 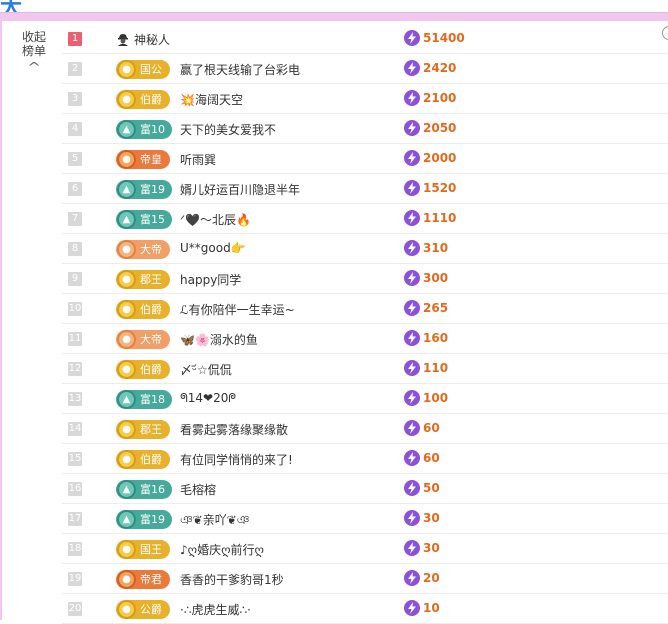 What do you see at coordinates (144, 219) in the screenshot?
I see `level-badge: ▲ 富15` at bounding box center [144, 219].